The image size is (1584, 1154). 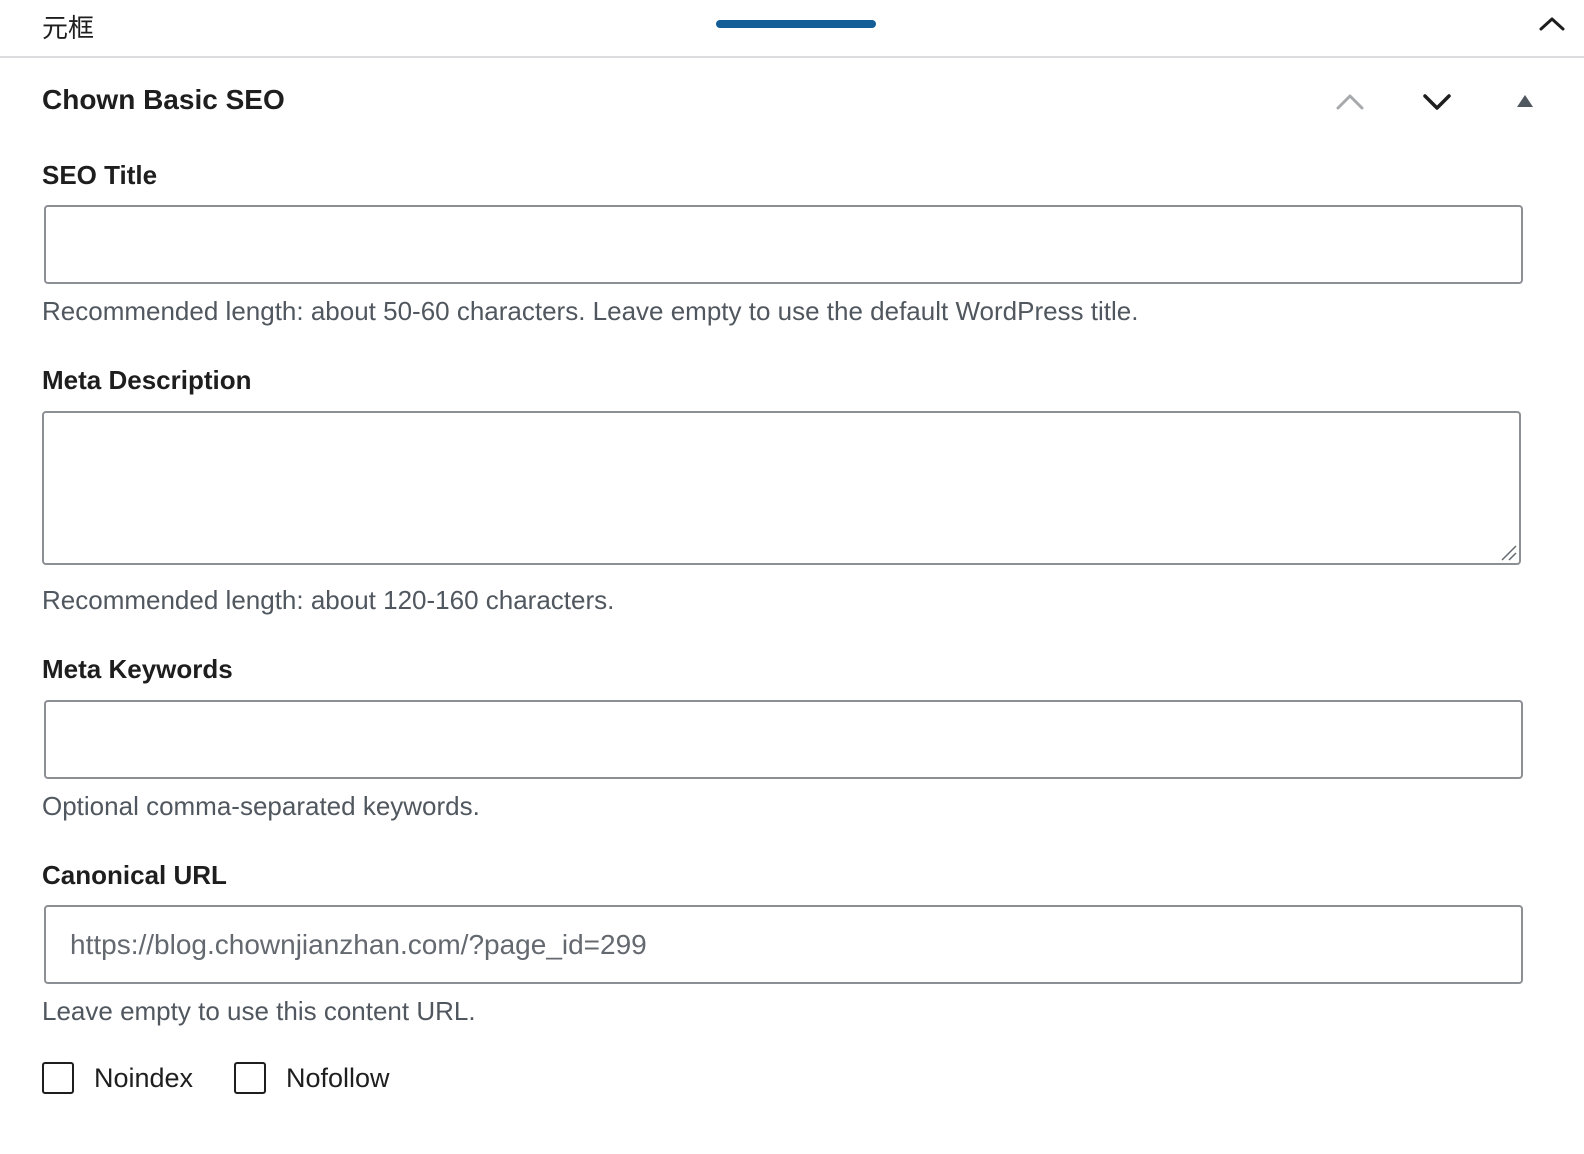 What do you see at coordinates (783, 944) in the screenshot?
I see `canonical-url-input` at bounding box center [783, 944].